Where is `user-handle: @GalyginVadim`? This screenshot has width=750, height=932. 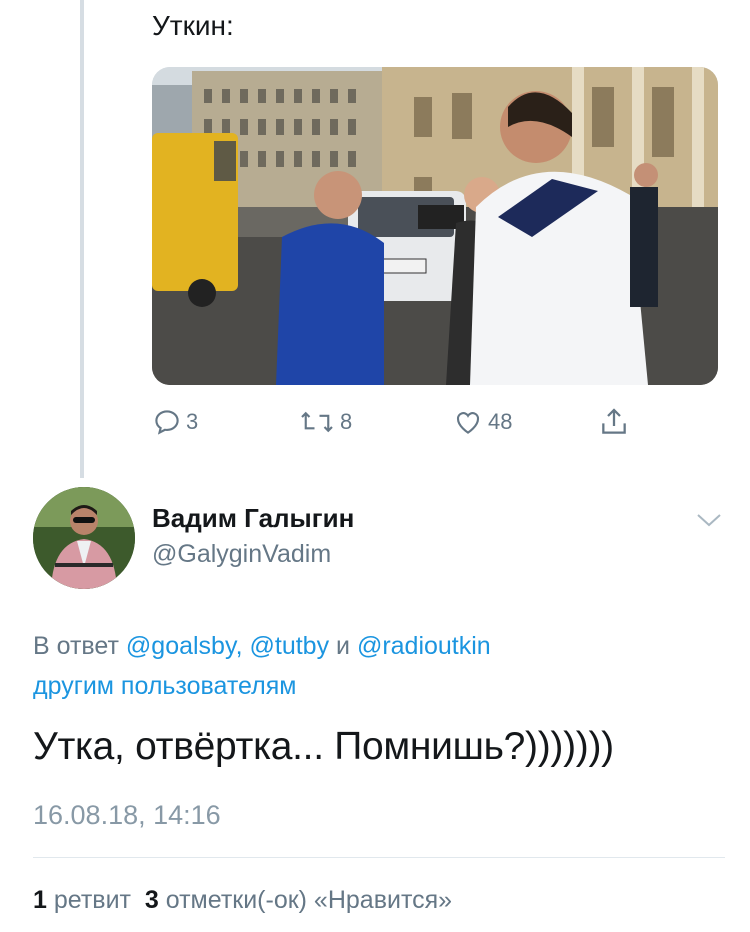 user-handle: @GalyginVadim is located at coordinates (241, 554).